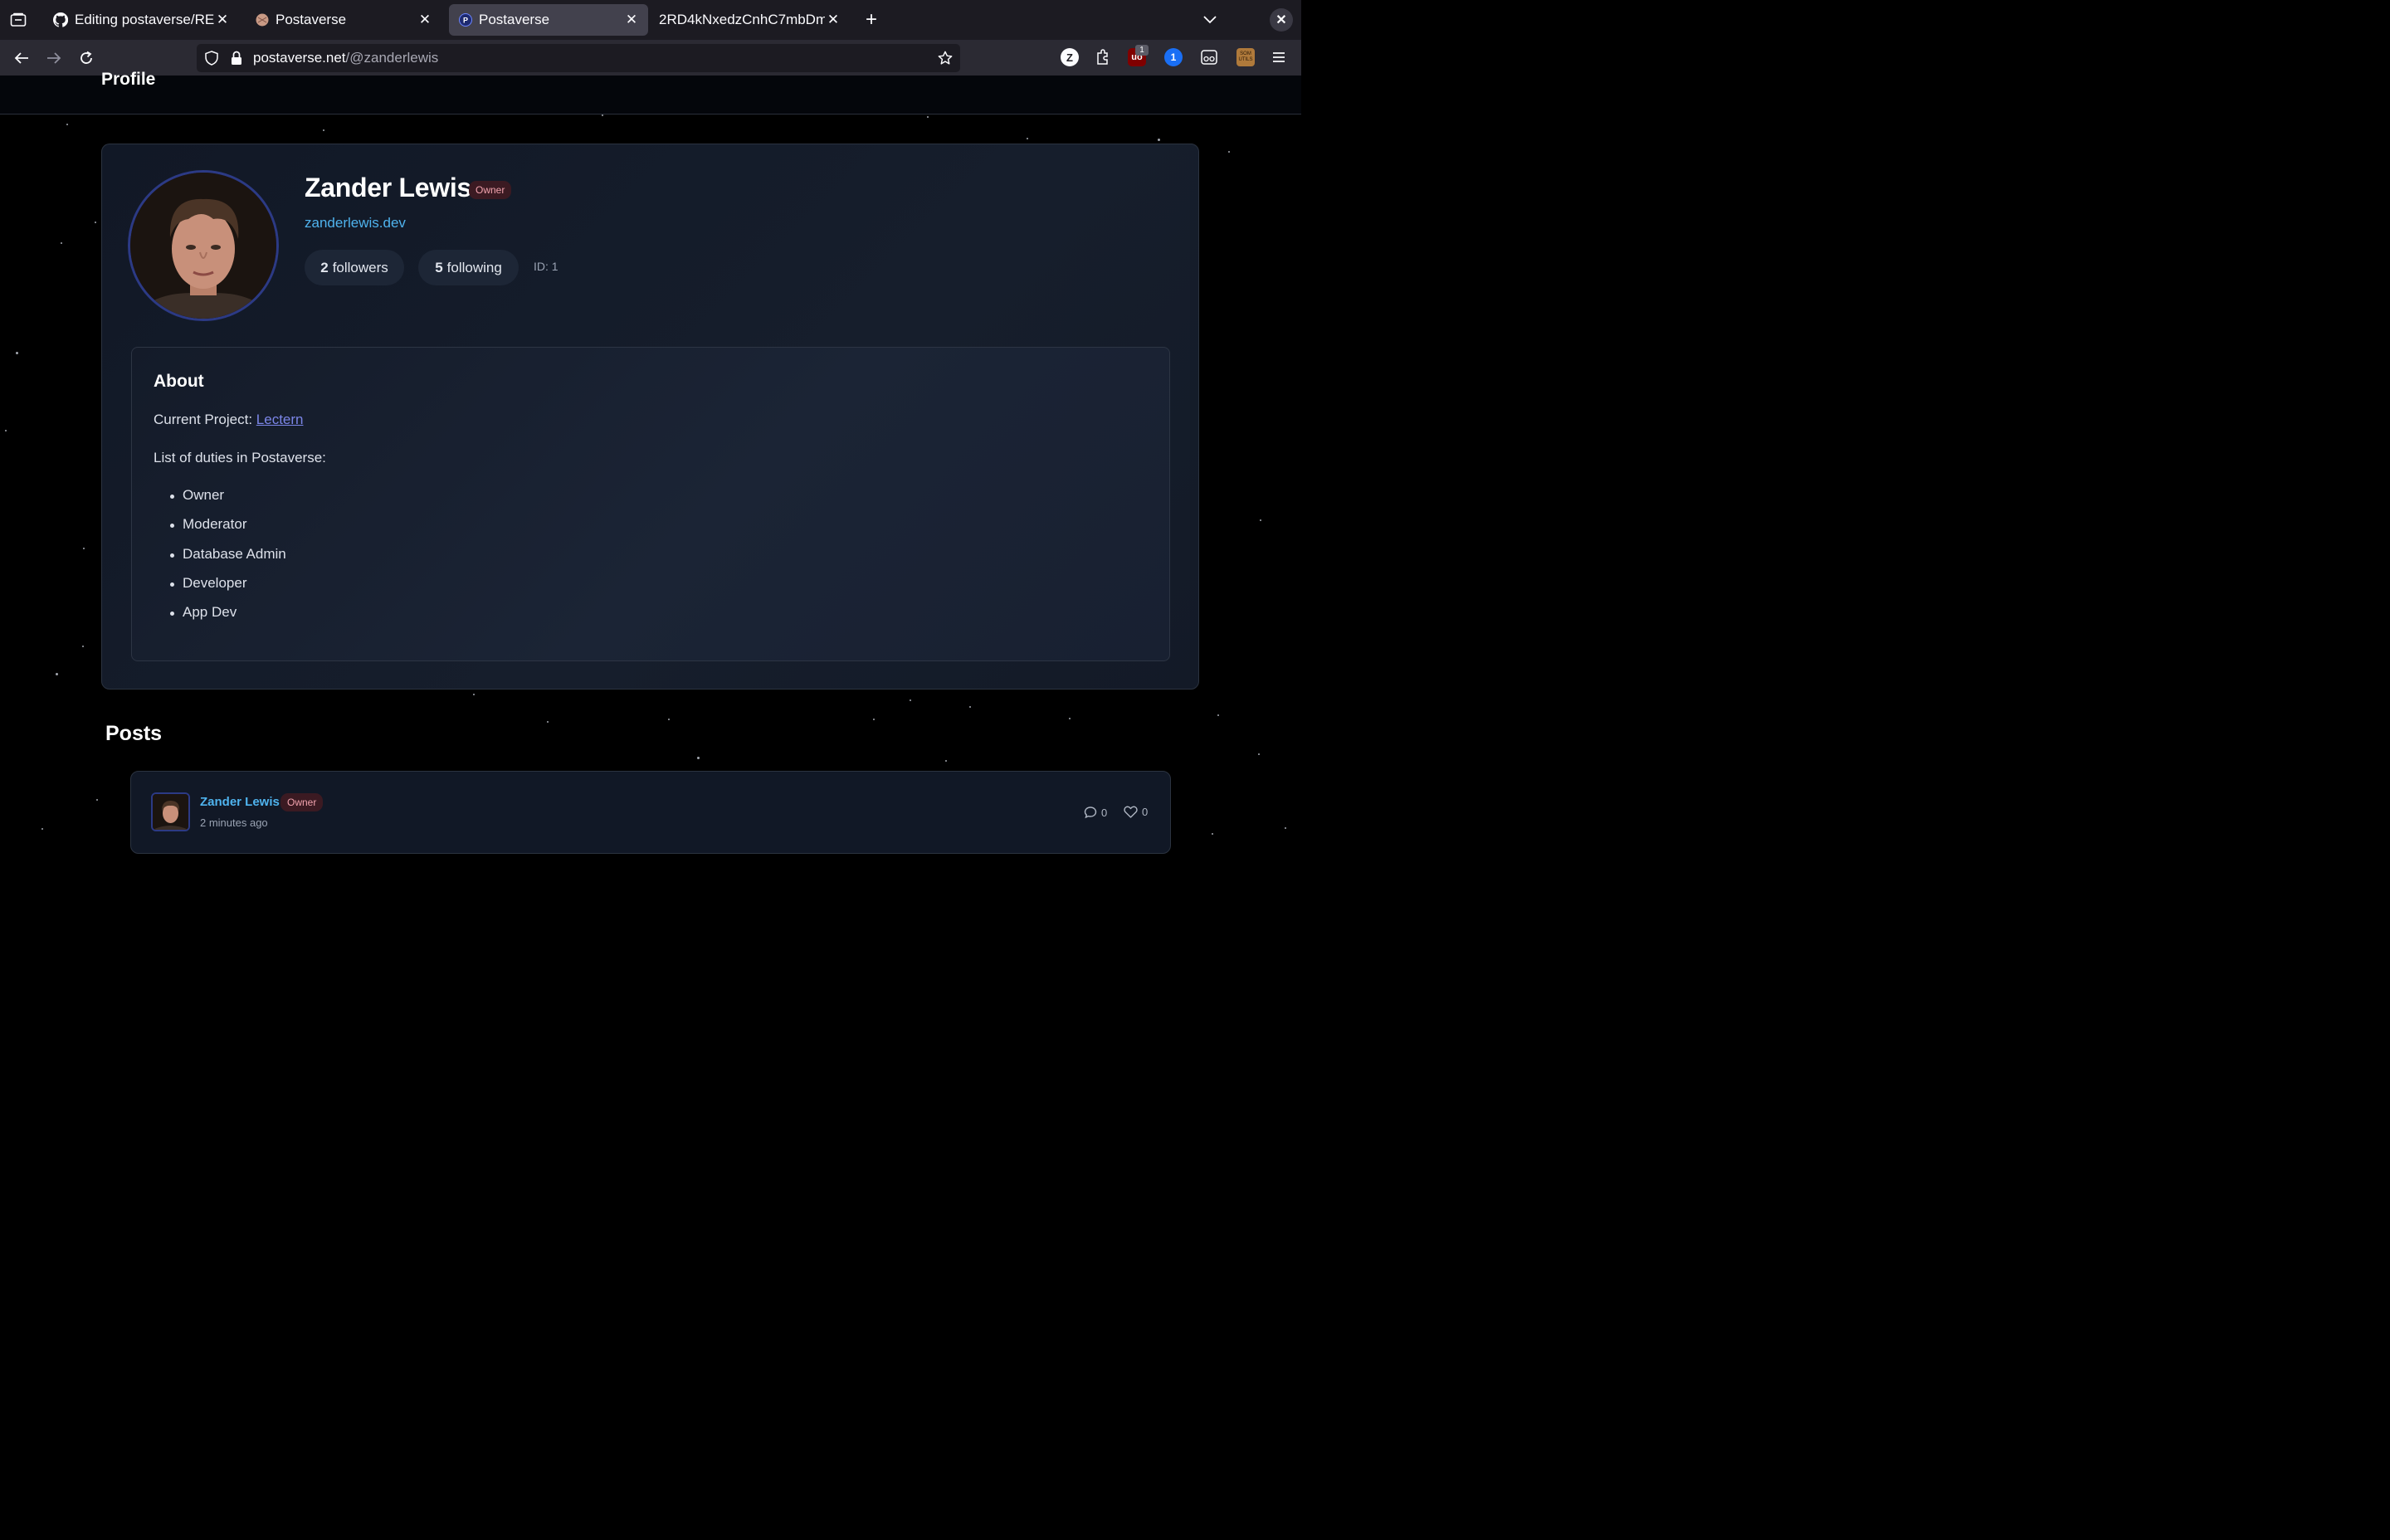 The image size is (2390, 1540). Describe the element at coordinates (325, 267) in the screenshot. I see `followers-count: 2` at that location.